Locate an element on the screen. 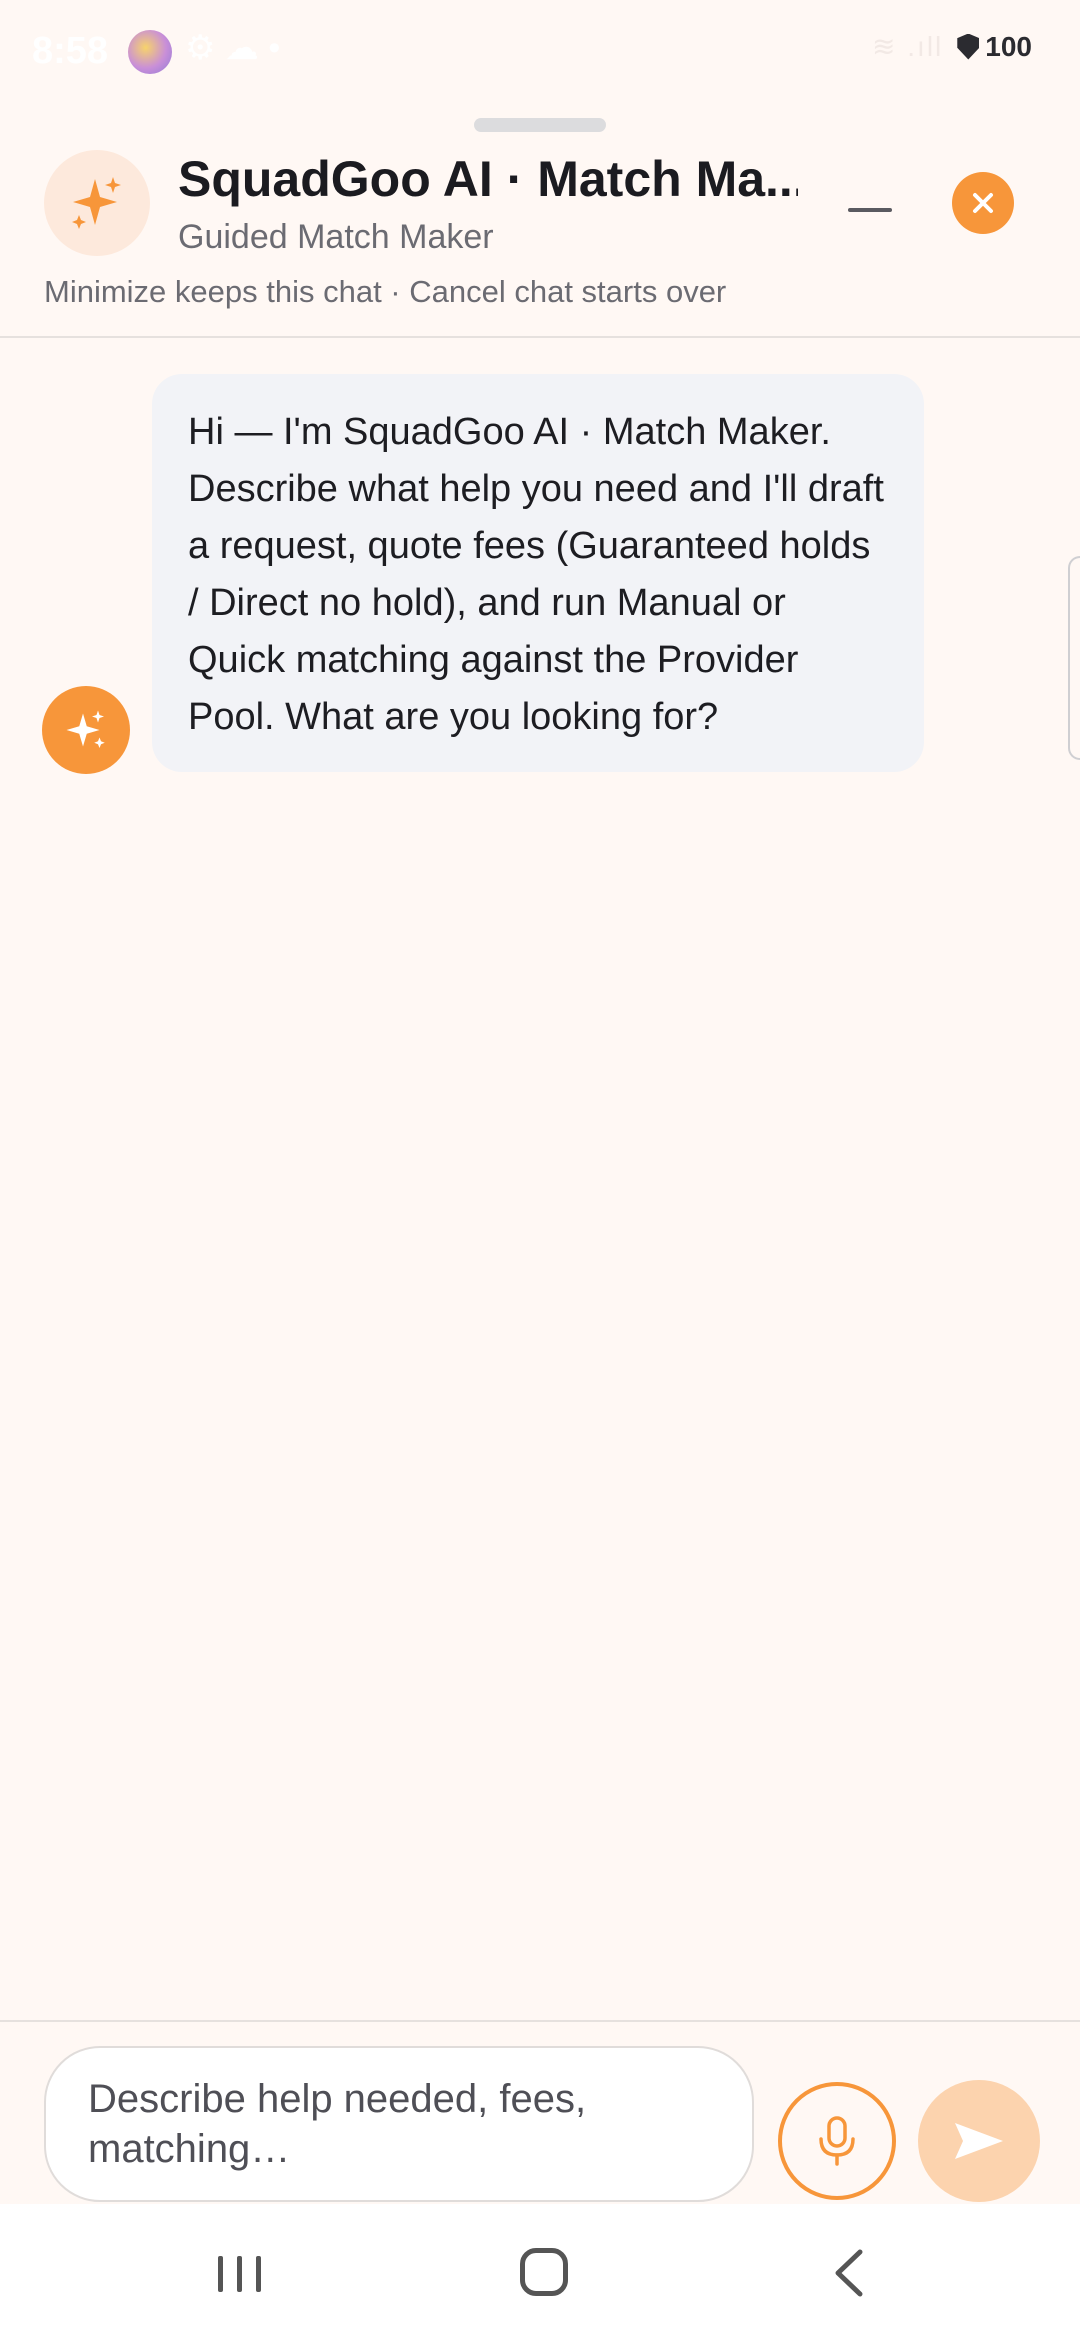 This screenshot has width=1080, height=2340. sheet-drag-handle is located at coordinates (540, 125).